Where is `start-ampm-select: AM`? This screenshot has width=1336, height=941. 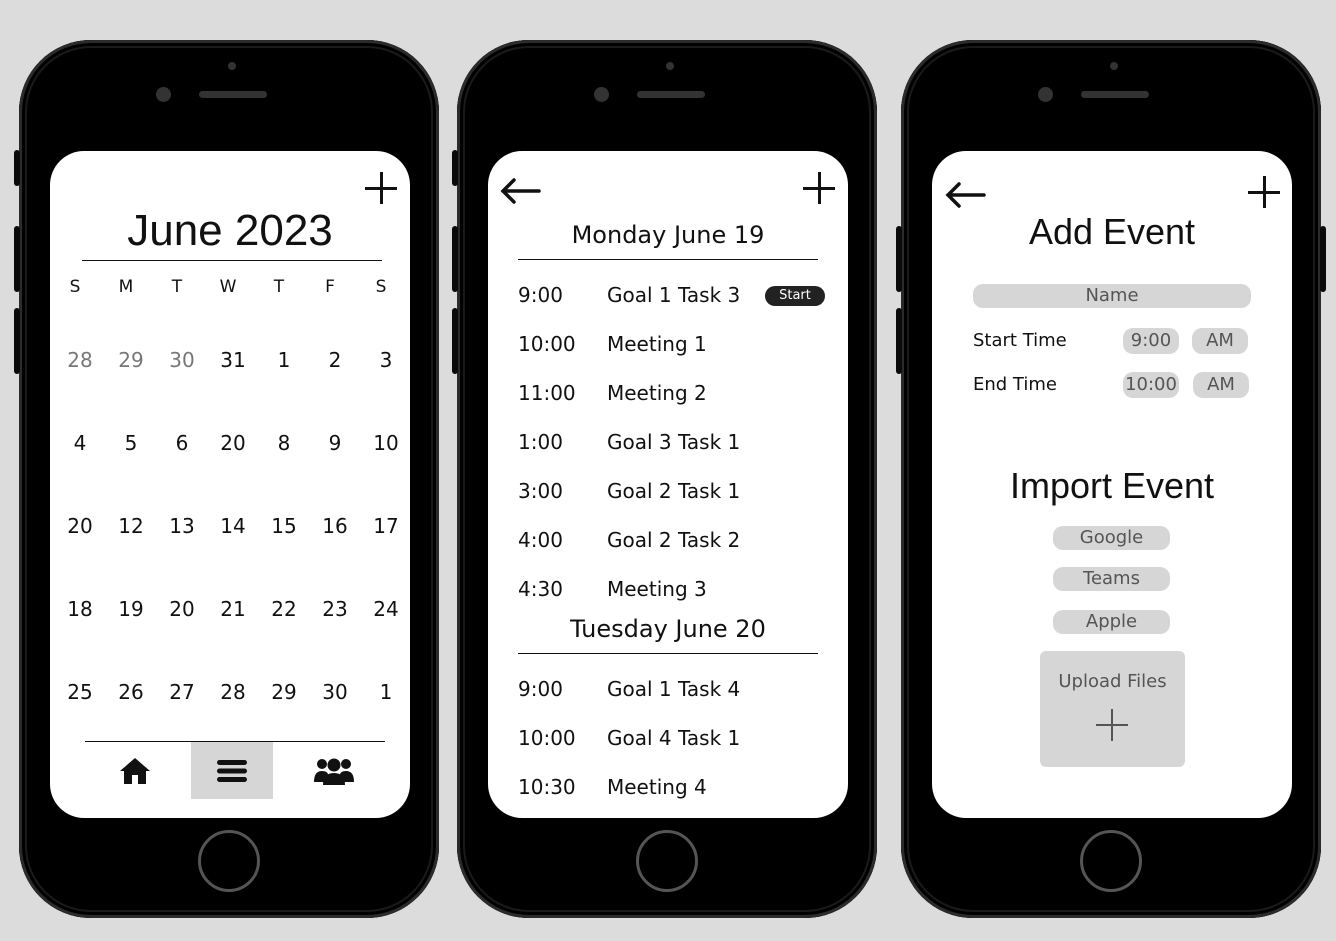
start-ampm-select: AM is located at coordinates (1220, 341).